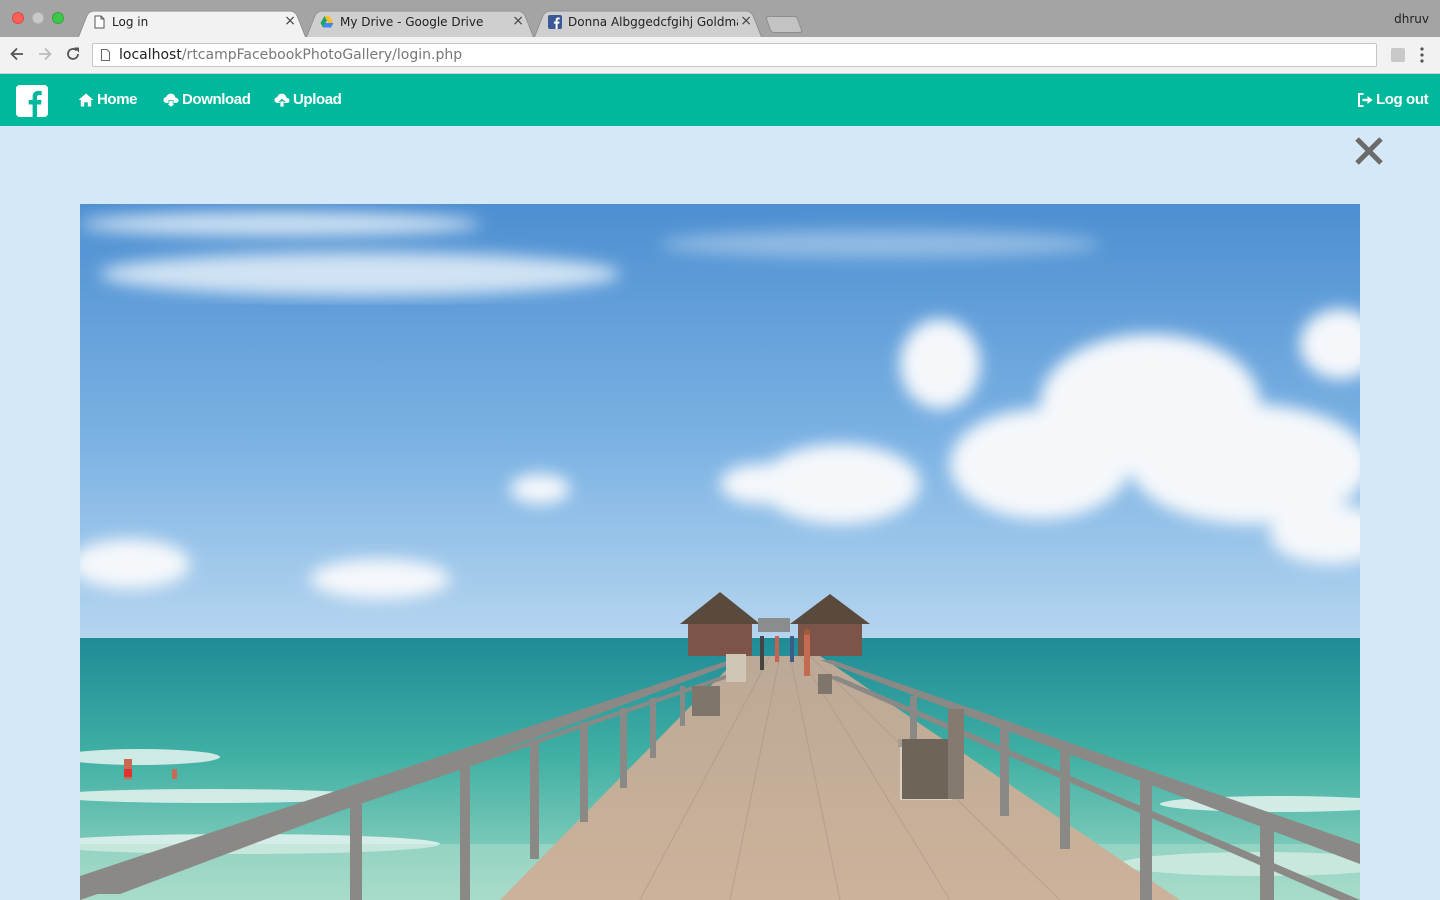 This screenshot has height=900, width=1440. I want to click on close-icon, so click(1369, 151).